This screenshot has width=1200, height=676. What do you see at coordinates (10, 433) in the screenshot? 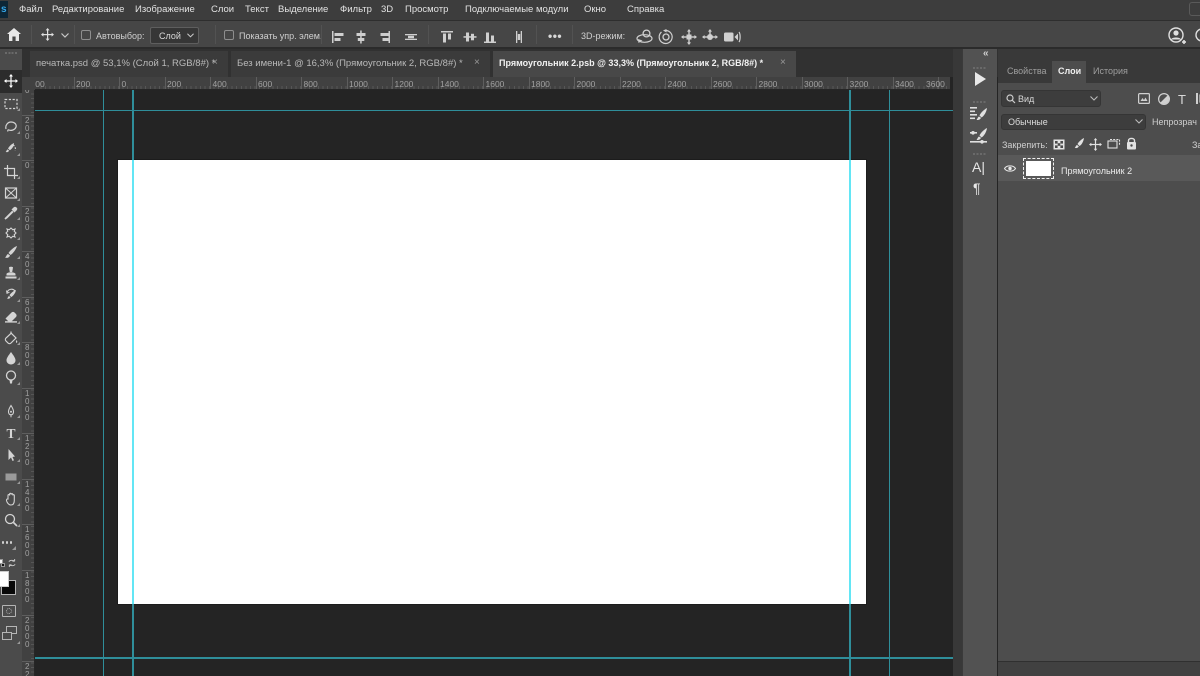
I see `svg-text: T` at bounding box center [10, 433].